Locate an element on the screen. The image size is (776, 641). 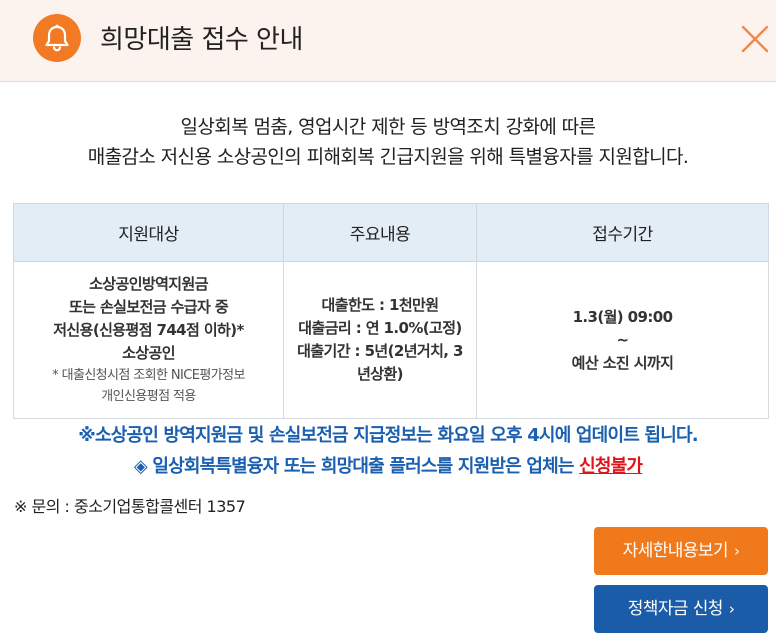
intro-line: 일상회복 멈춤, 영업시간 제한 등 방역조치 강화에 따른 is located at coordinates (388, 127).